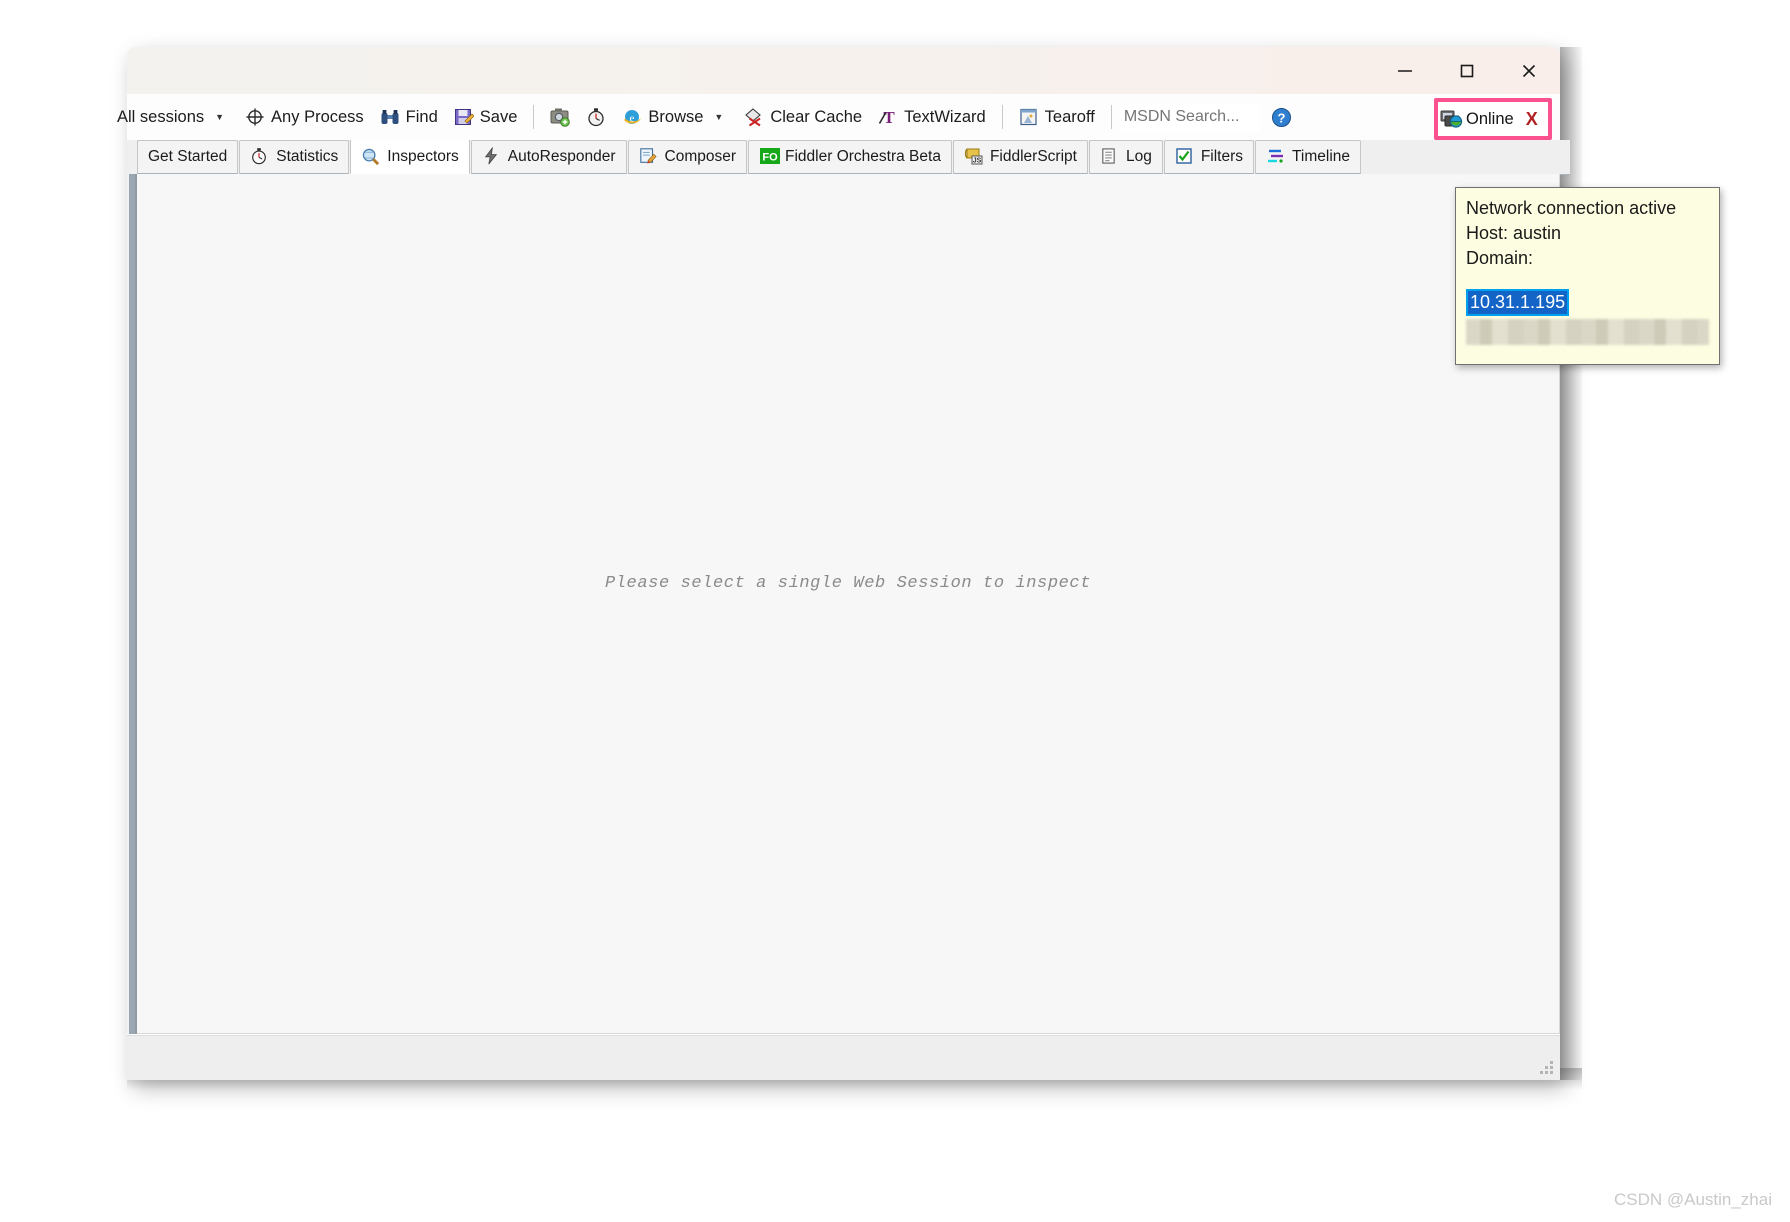  Describe the element at coordinates (1452, 119) in the screenshot. I see `network-icon` at that location.